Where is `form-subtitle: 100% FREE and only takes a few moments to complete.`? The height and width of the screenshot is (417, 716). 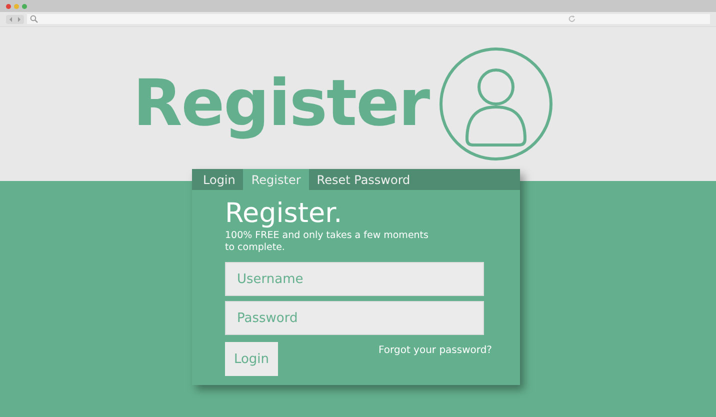 form-subtitle: 100% FREE and only takes a few moments to complete. is located at coordinates (327, 242).